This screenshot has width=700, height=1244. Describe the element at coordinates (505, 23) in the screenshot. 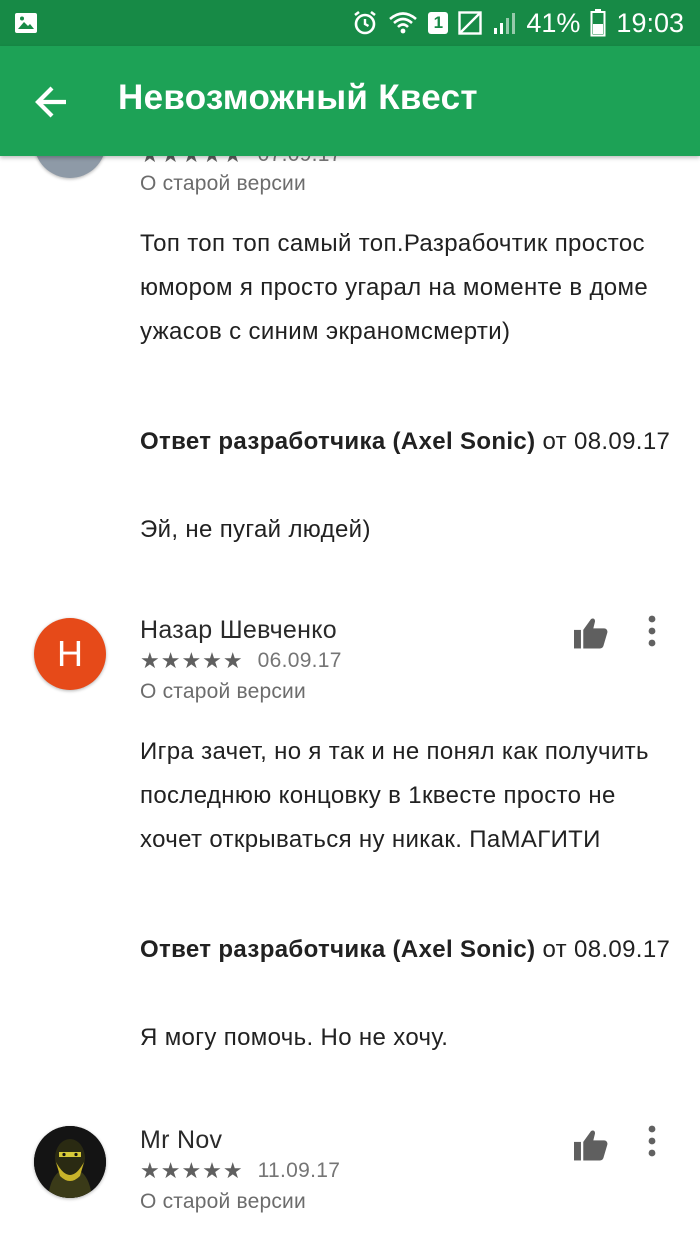

I see `cell-signal-icon` at that location.